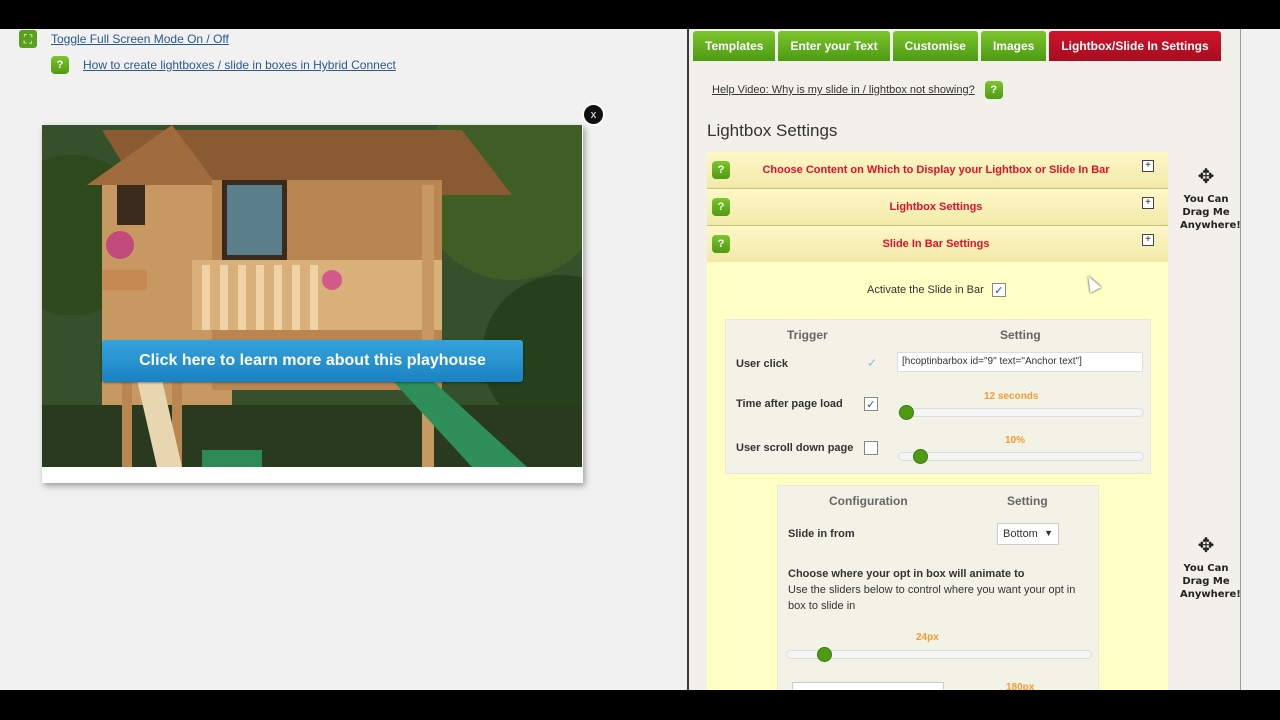 The width and height of the screenshot is (1280, 720). Describe the element at coordinates (927, 637) in the screenshot. I see `slider1-value: 24px` at that location.